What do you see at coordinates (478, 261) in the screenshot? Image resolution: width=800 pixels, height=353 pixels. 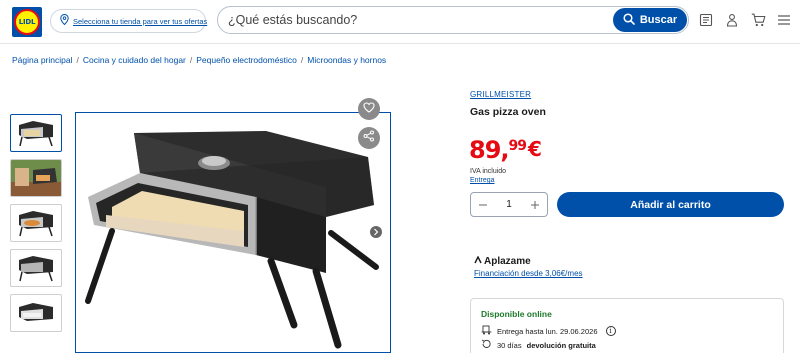 I see `aplazame-icon` at bounding box center [478, 261].